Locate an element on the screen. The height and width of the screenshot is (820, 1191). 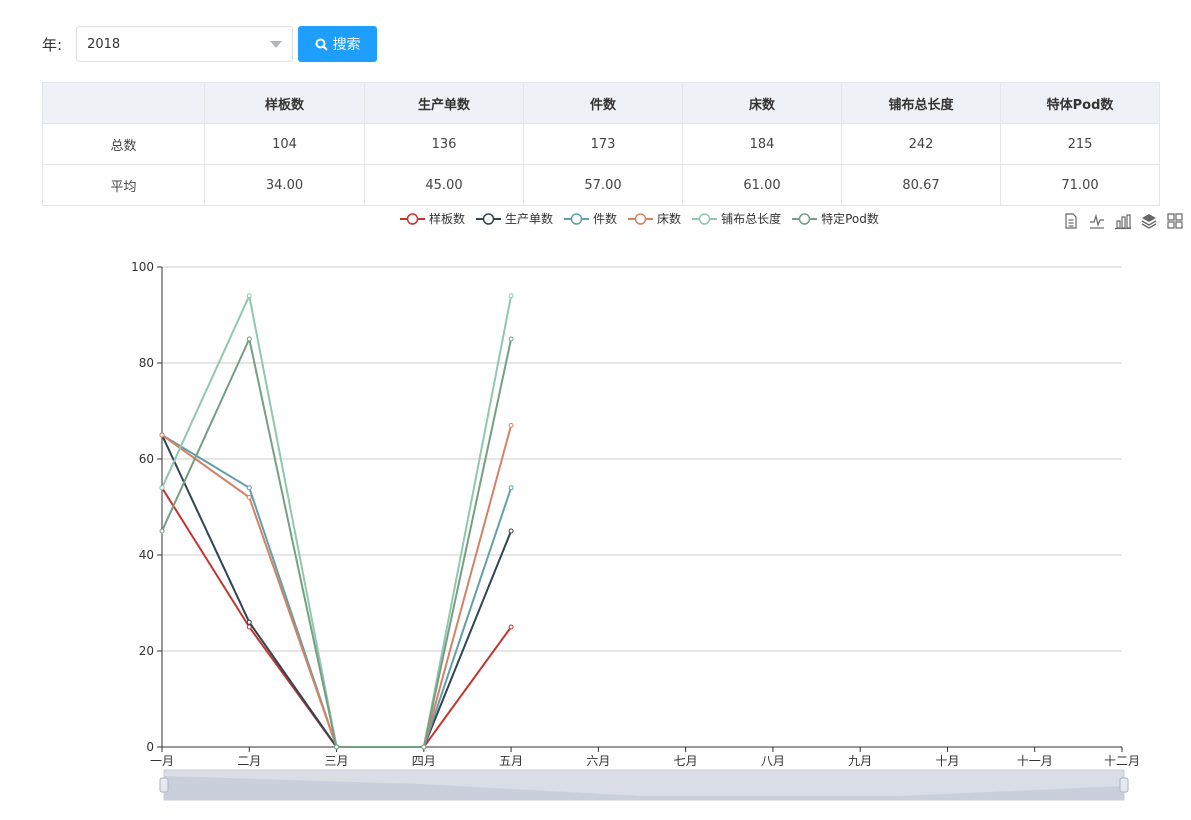
x-tick-label: 十月 is located at coordinates (947, 761).